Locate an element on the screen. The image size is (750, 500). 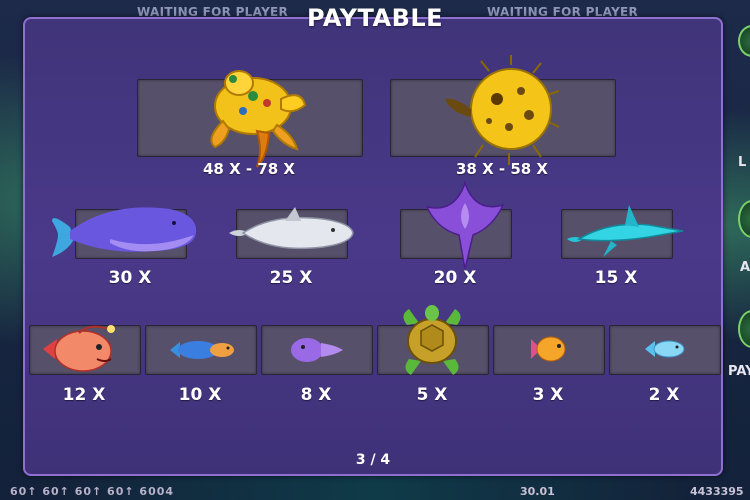
side-auto-button is located at coordinates (744, 329).